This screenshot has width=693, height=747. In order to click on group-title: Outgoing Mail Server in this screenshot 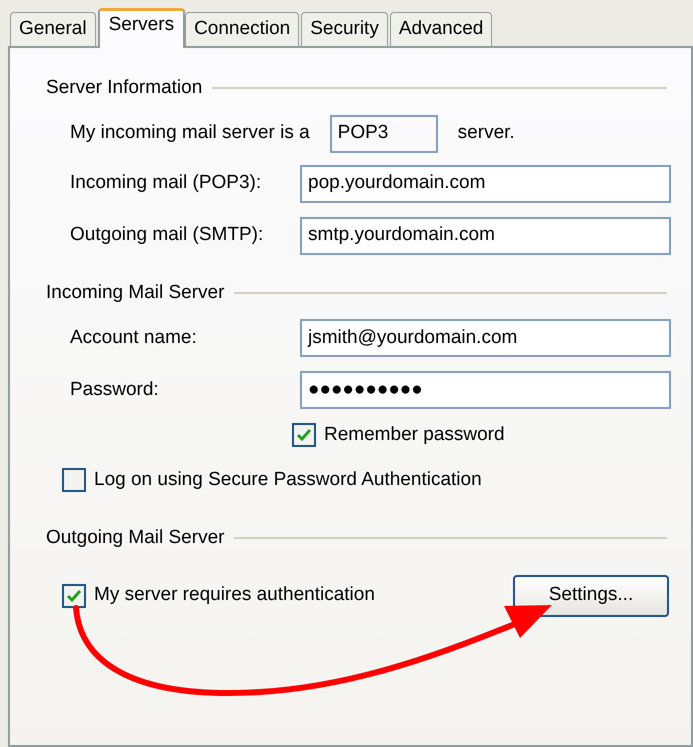, I will do `click(135, 538)`.